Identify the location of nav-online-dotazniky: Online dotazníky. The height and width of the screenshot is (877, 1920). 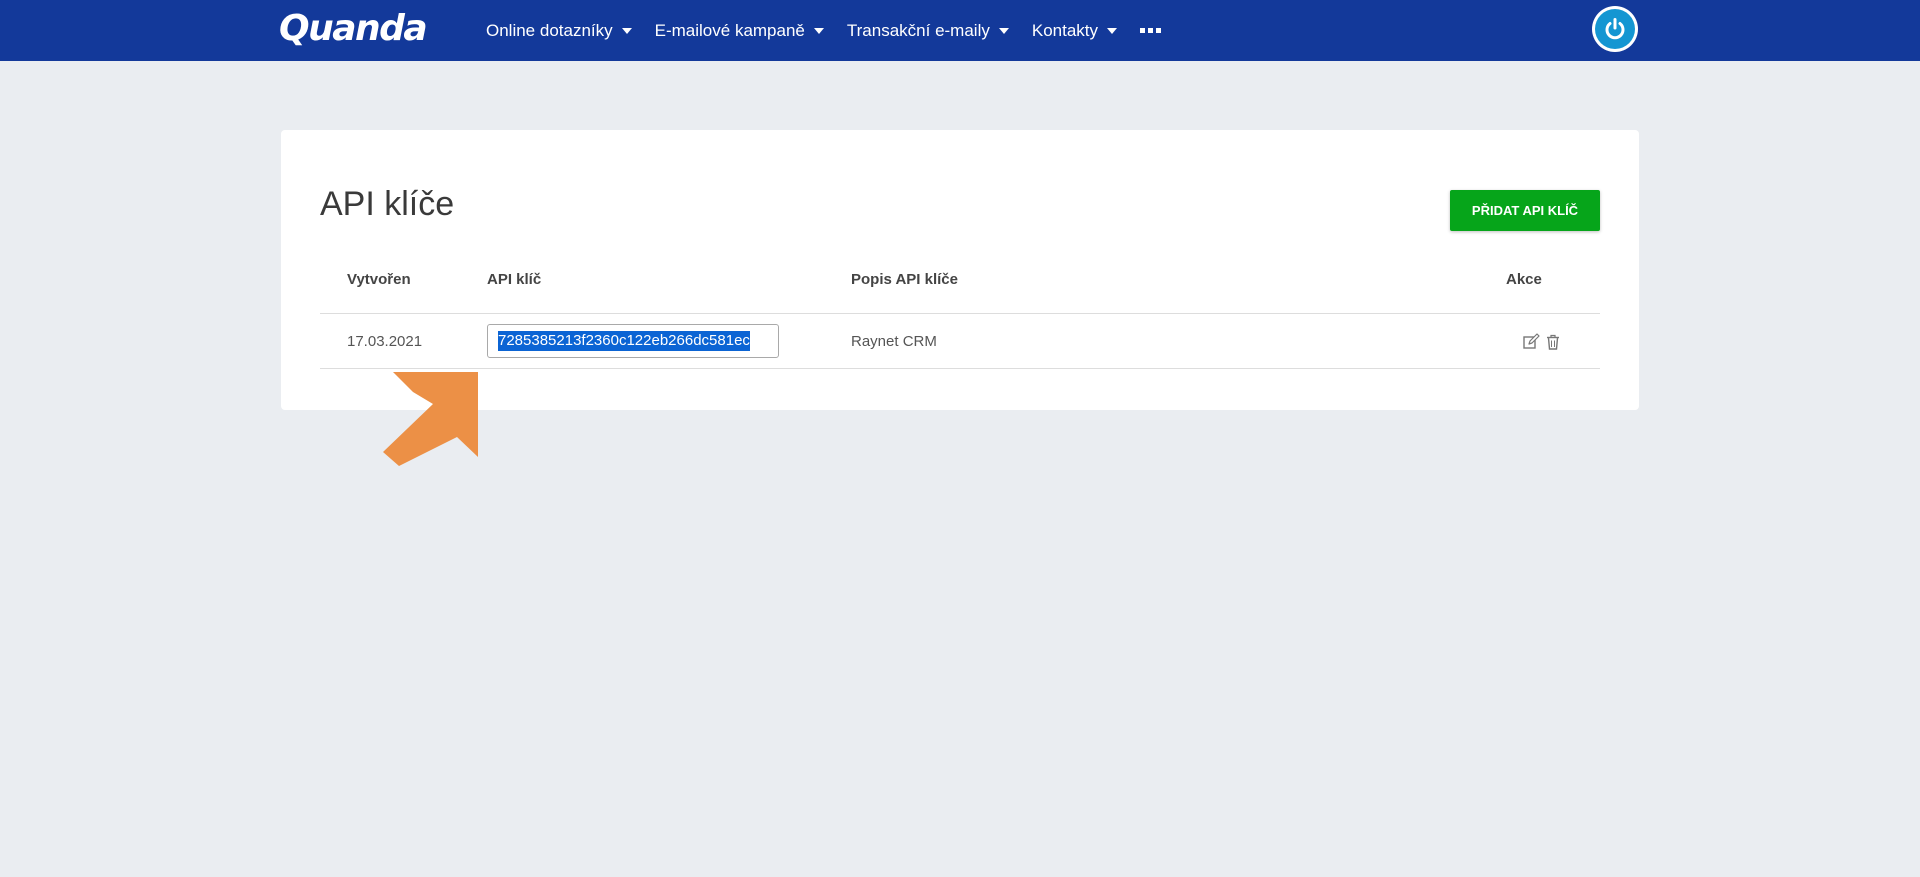
(559, 31).